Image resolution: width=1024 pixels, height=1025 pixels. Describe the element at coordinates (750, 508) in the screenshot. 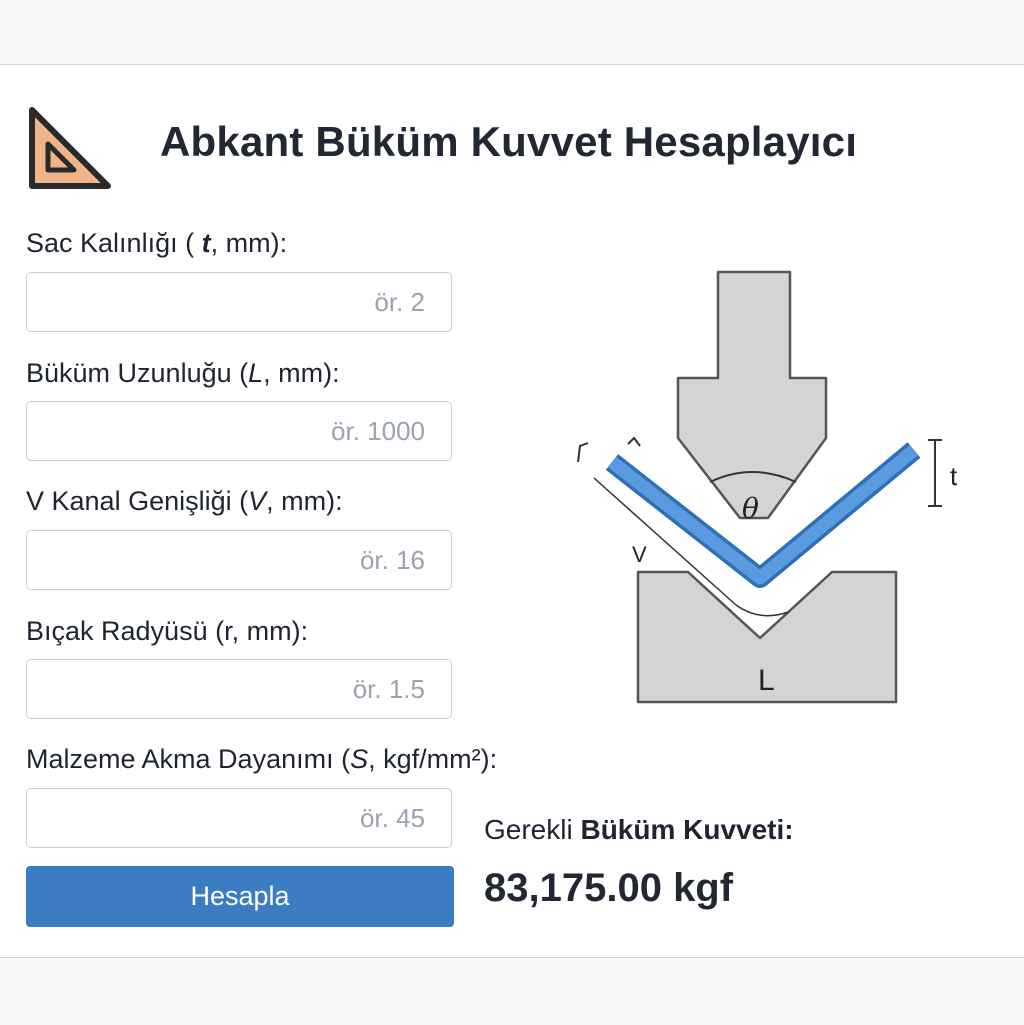

I see `theta-label: θ` at that location.